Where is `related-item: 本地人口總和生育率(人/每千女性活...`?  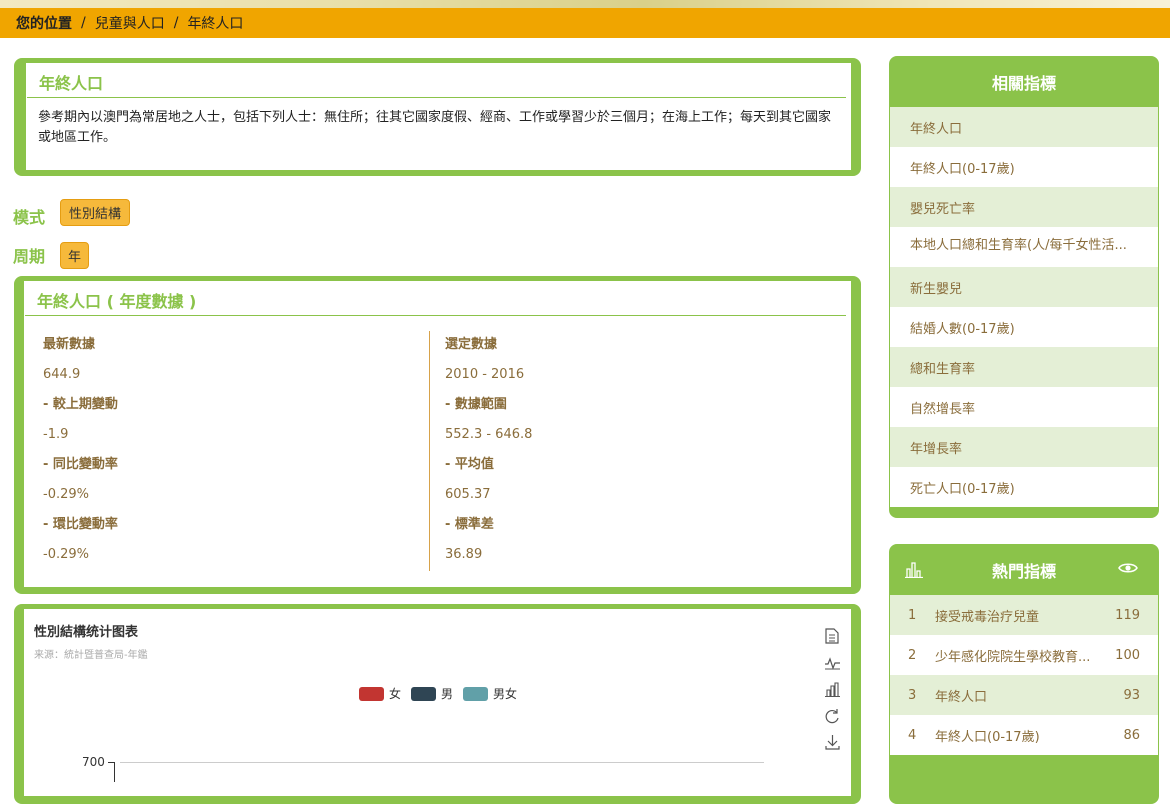
related-item: 本地人口總和生育率(人/每千女性活... is located at coordinates (1024, 247).